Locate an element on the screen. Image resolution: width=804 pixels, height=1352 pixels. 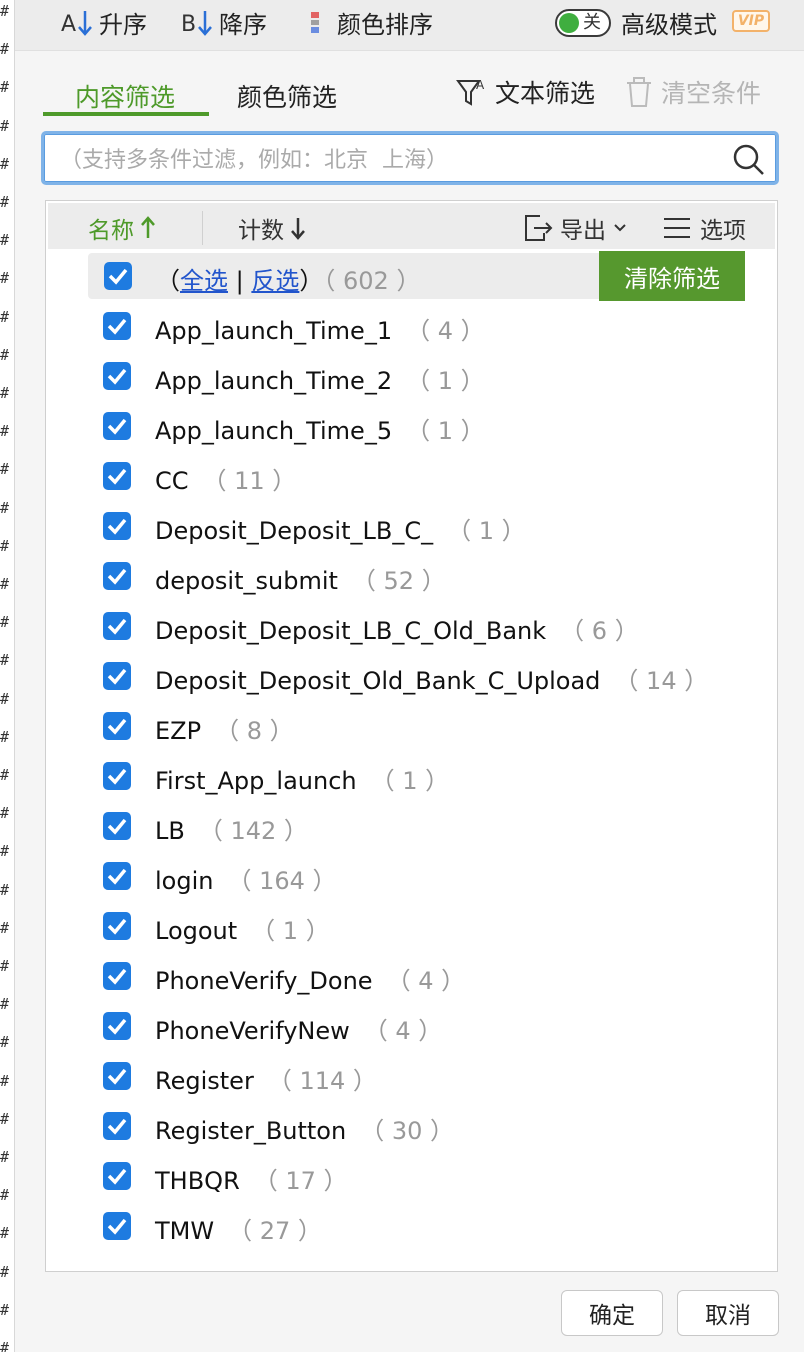
sort-asc-button: A 升序 is located at coordinates (103, 22).